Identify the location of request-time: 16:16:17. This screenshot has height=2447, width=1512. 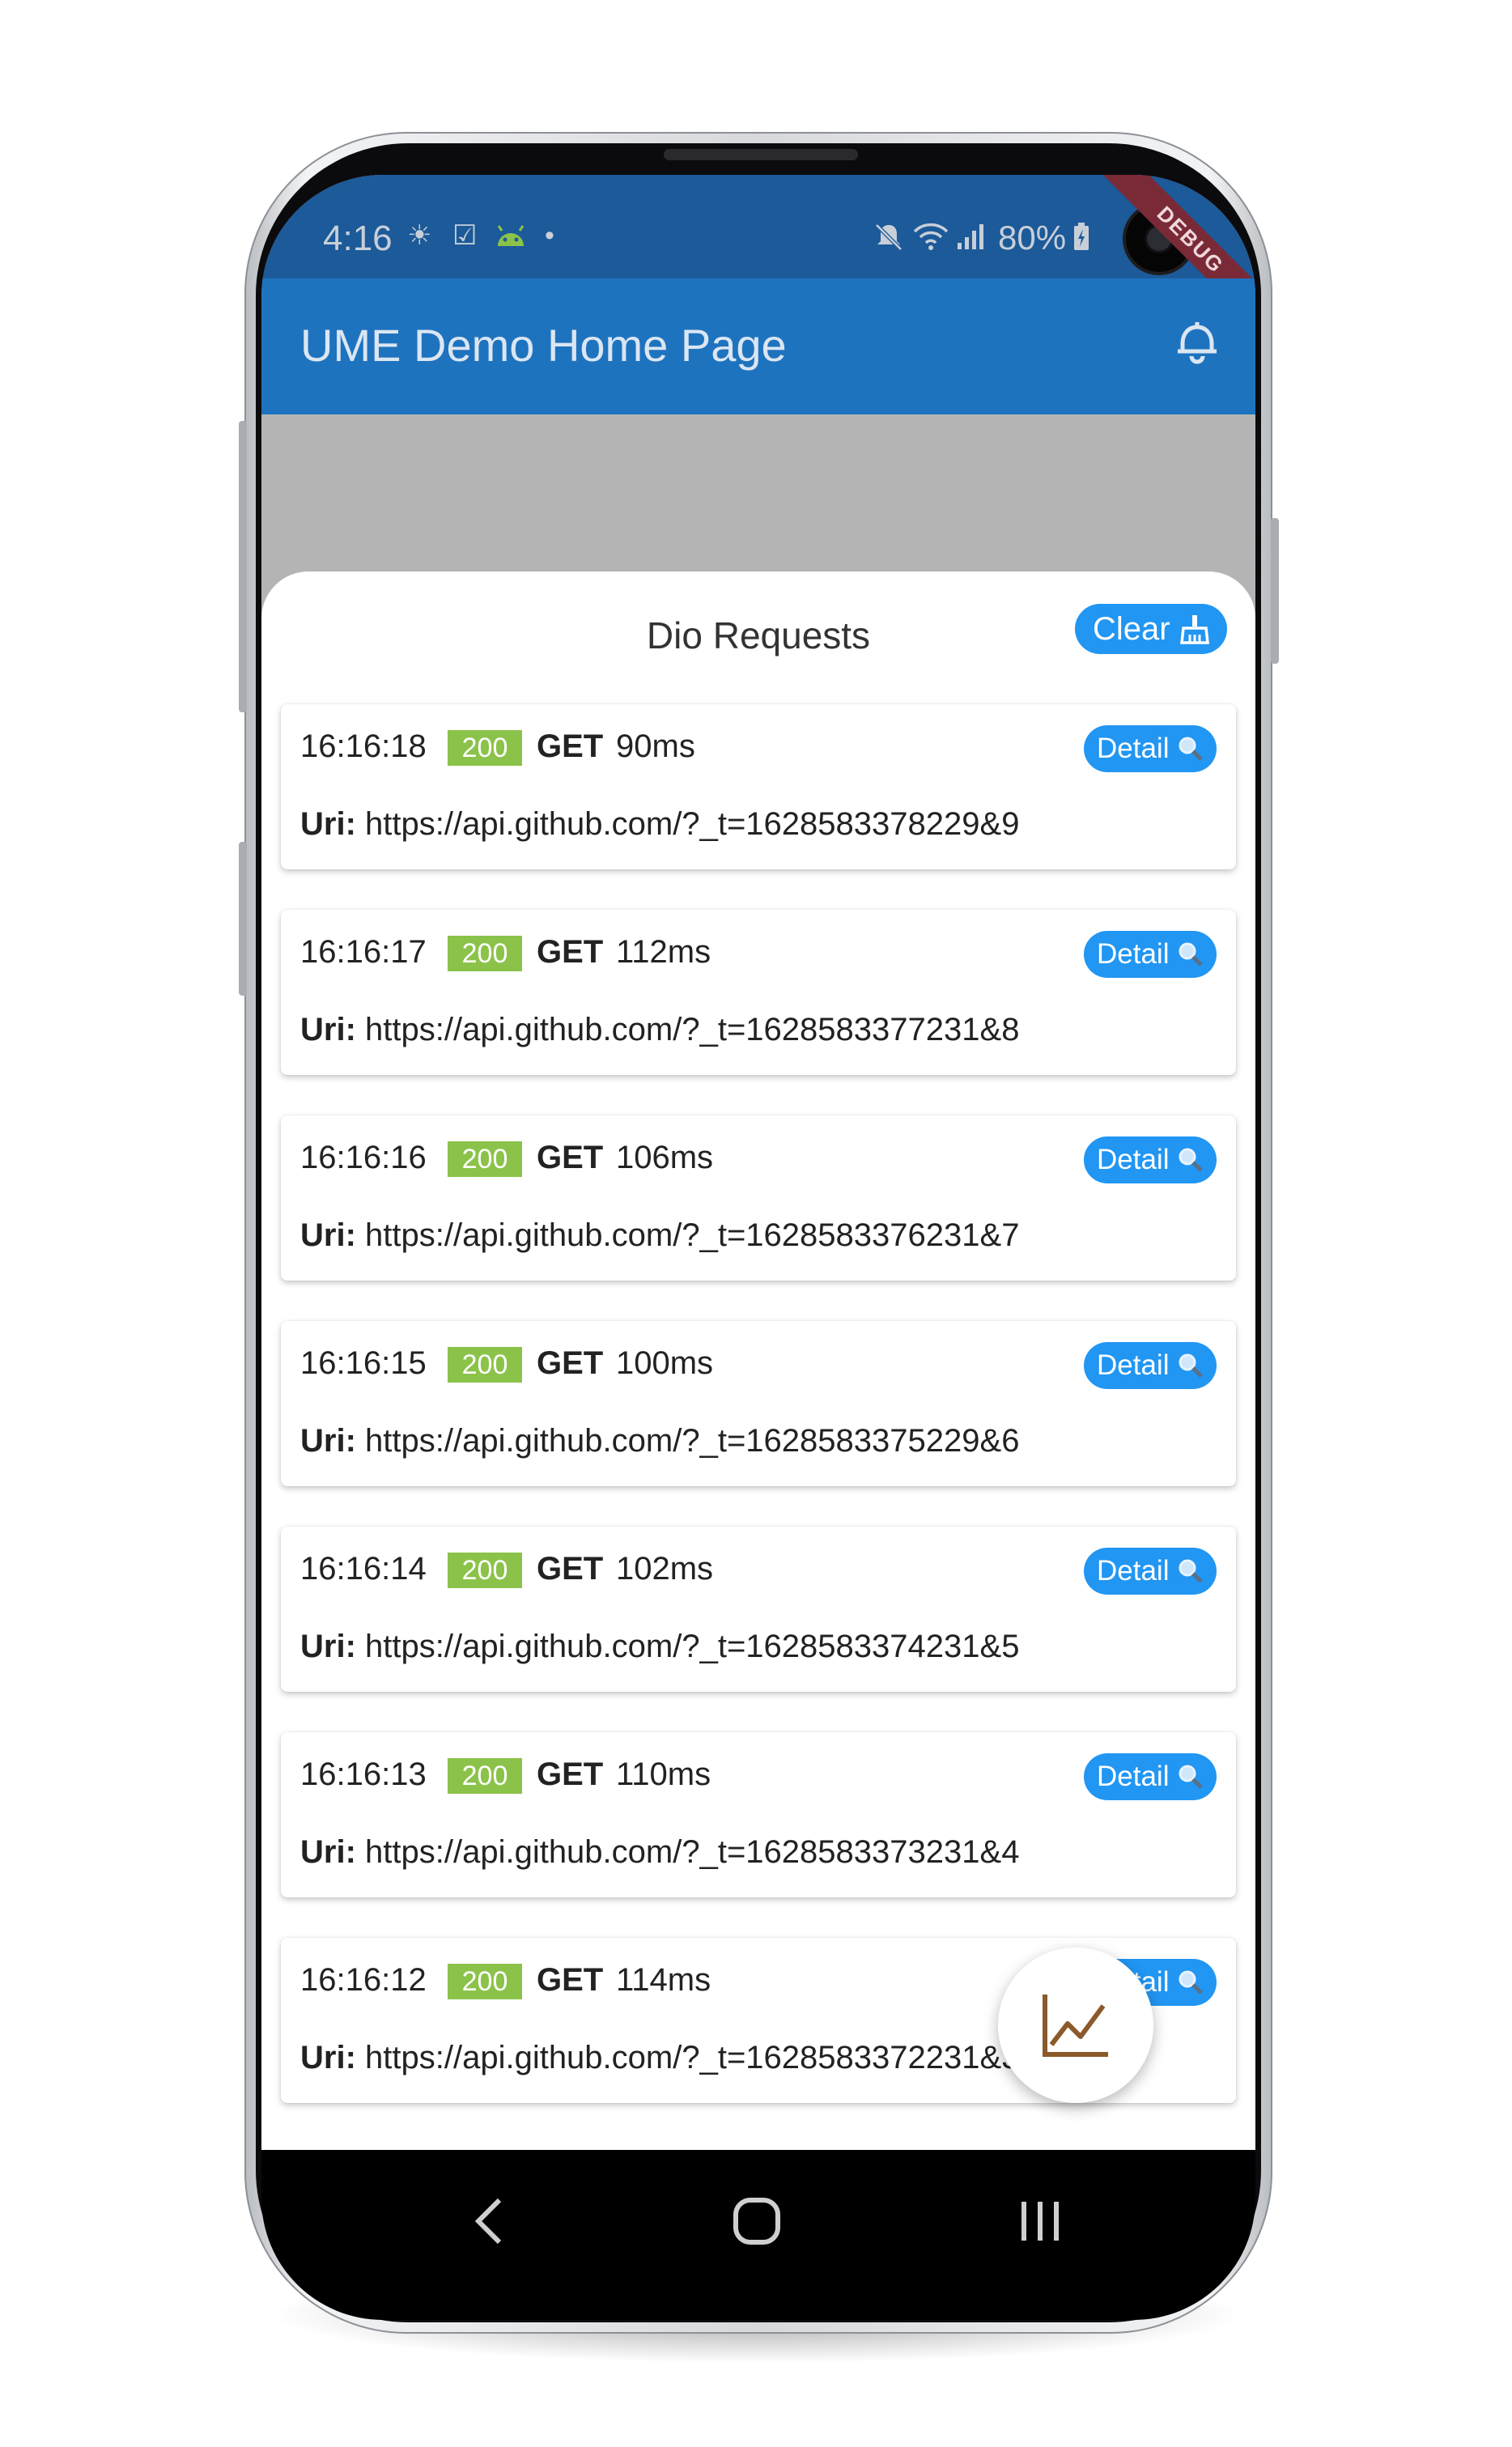
(363, 952).